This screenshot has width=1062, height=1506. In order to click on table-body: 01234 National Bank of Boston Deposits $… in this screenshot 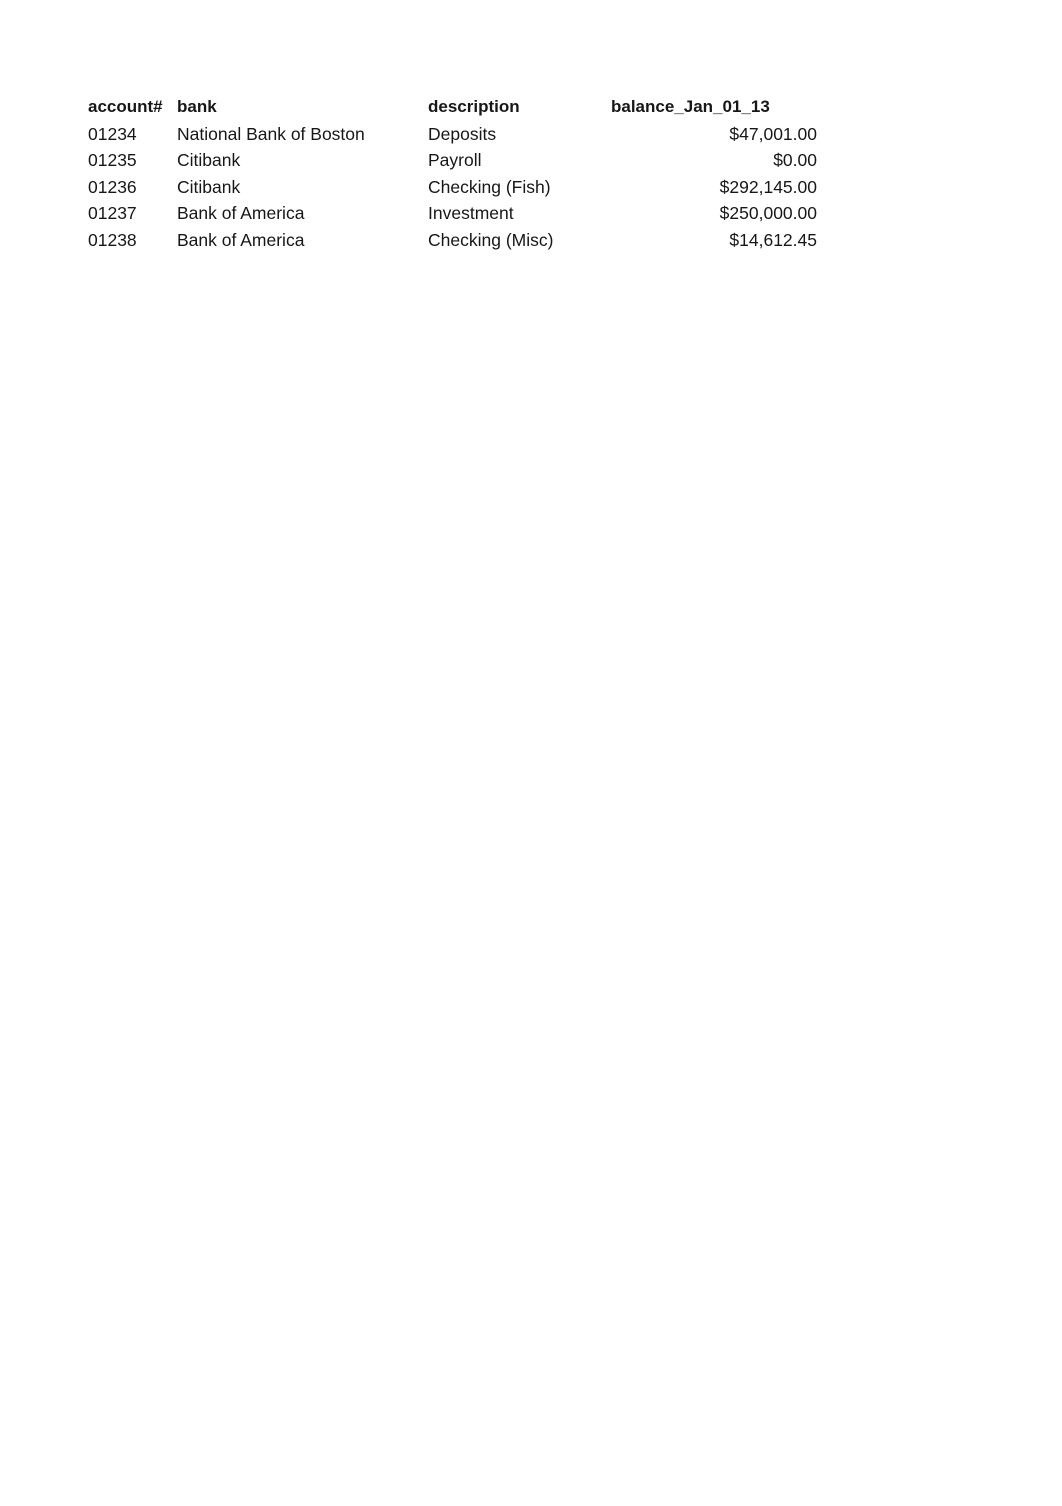, I will do `click(452, 187)`.